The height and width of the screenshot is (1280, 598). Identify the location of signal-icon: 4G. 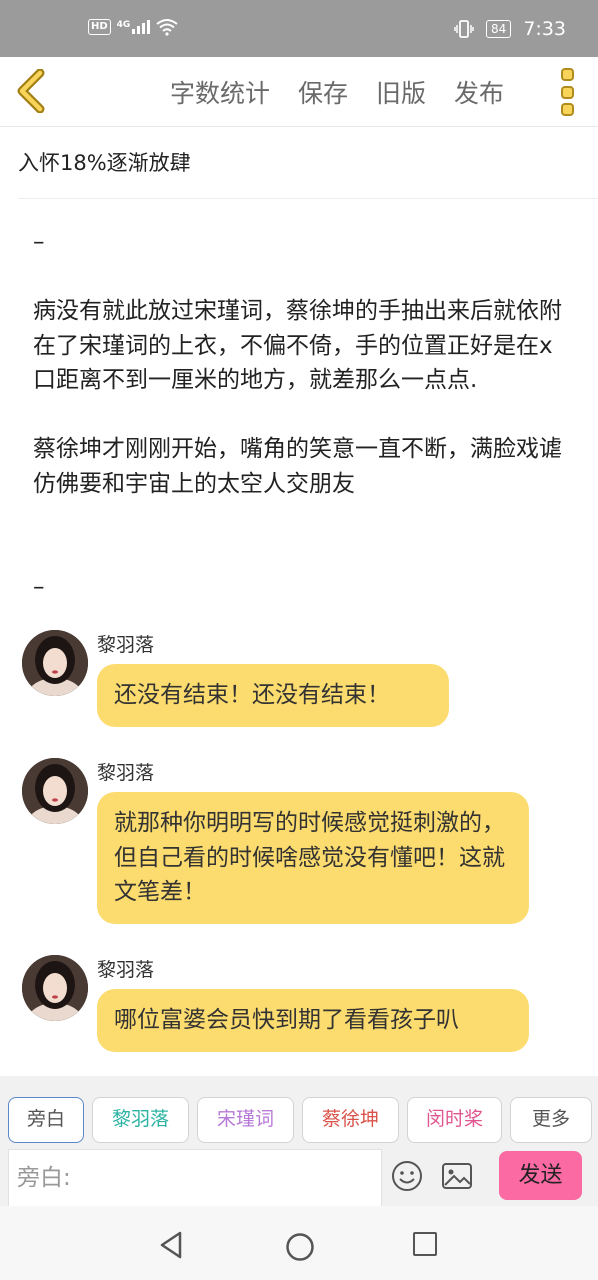
(134, 27).